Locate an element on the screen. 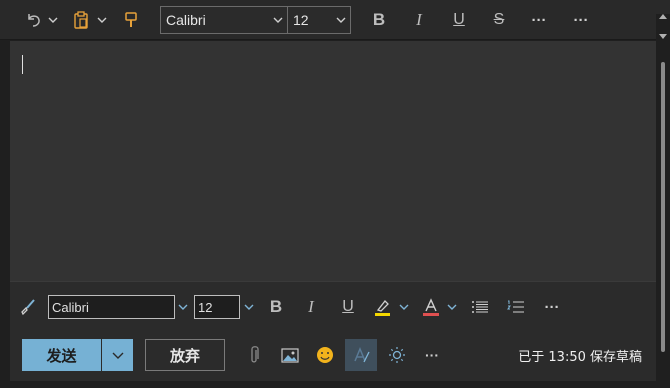 This screenshot has height=388, width=670. font-family-select: Calibri is located at coordinates (224, 20).